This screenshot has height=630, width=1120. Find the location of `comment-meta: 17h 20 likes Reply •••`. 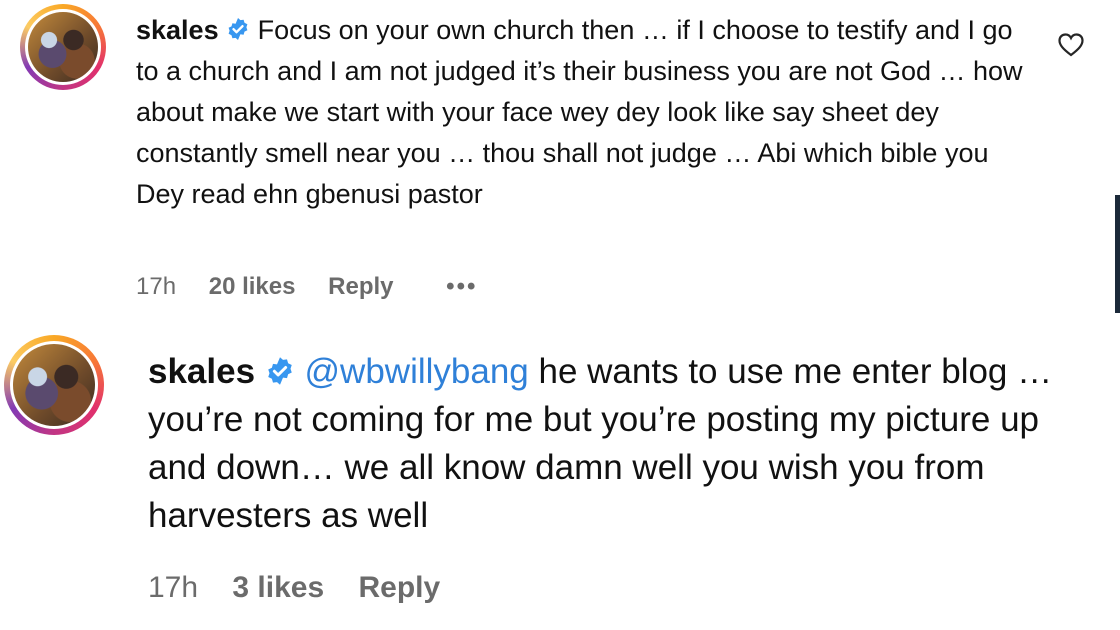

comment-meta: 17h 20 likes Reply ••• is located at coordinates (319, 287).